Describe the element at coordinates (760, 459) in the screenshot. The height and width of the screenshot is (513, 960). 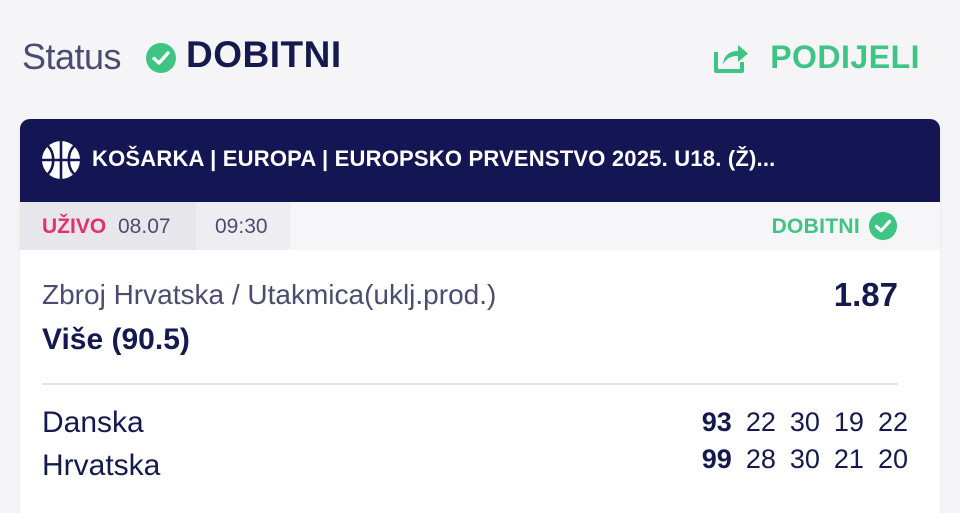
I see `quarter-score: 28` at that location.